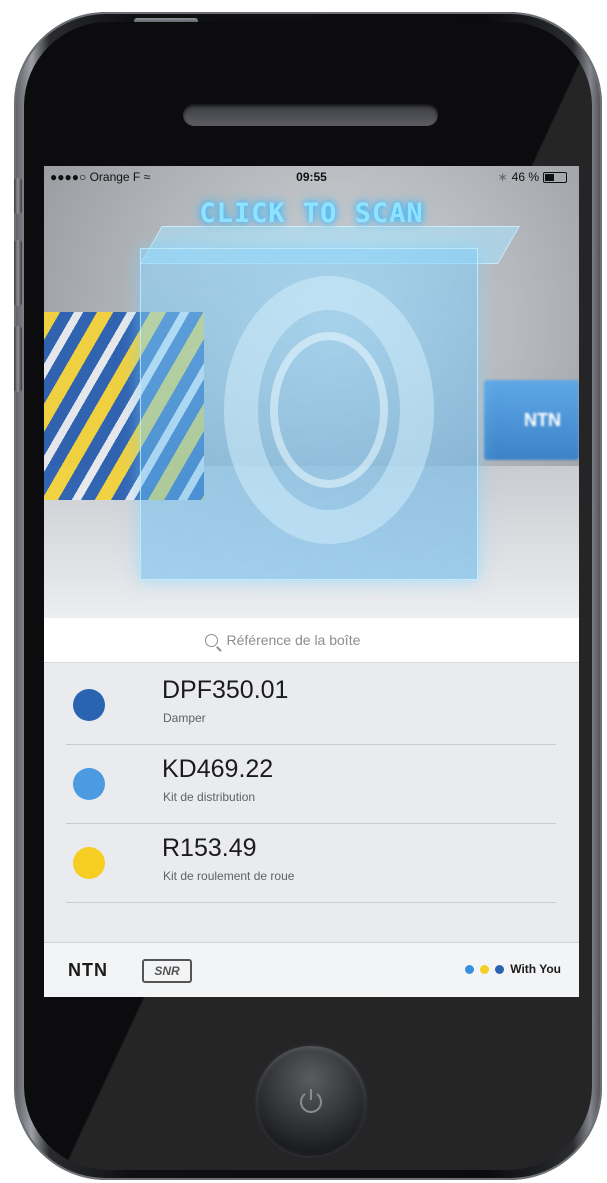 Image resolution: width=607 pixels, height=1183 pixels. I want to click on power-icon, so click(311, 1101).